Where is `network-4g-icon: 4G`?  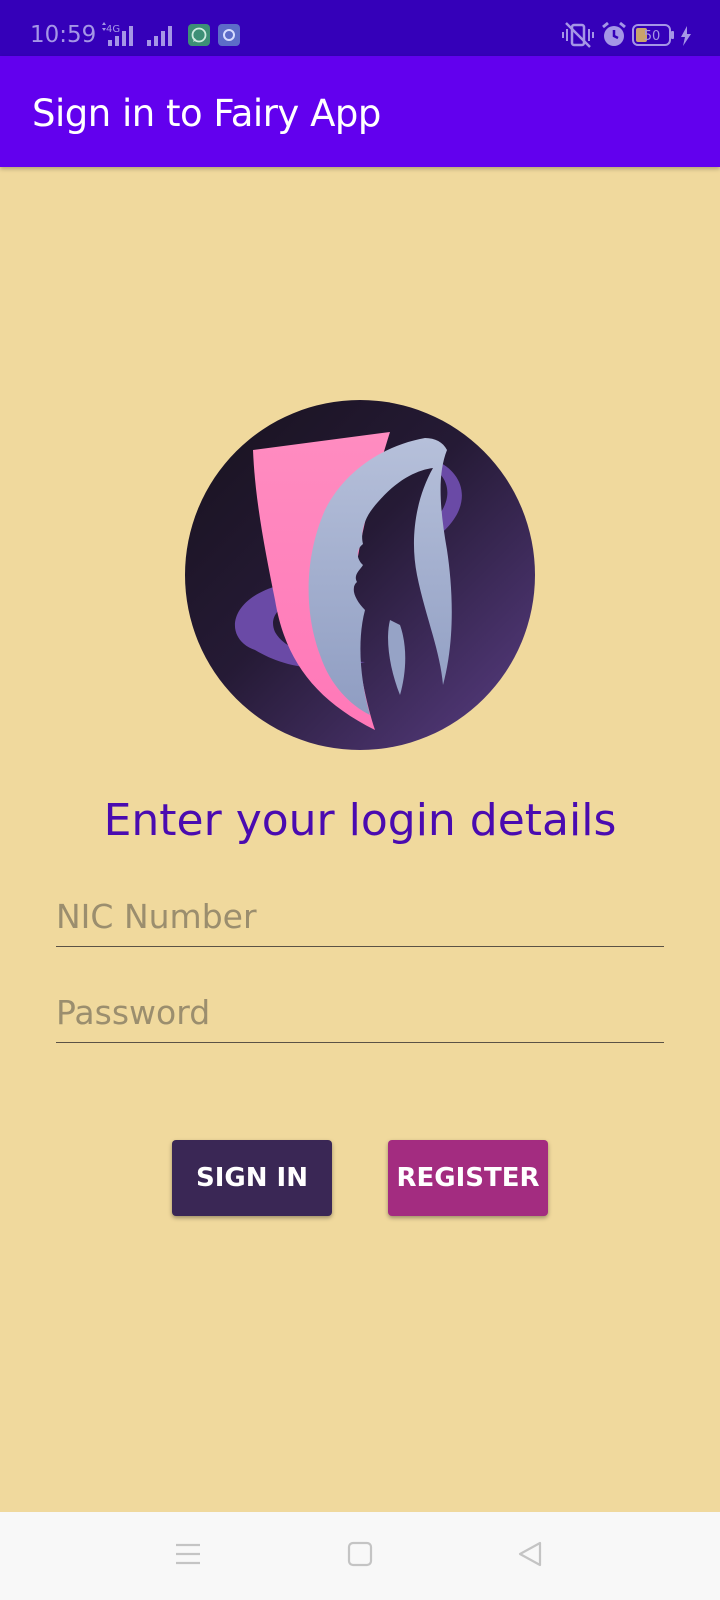 network-4g-icon: 4G is located at coordinates (117, 34).